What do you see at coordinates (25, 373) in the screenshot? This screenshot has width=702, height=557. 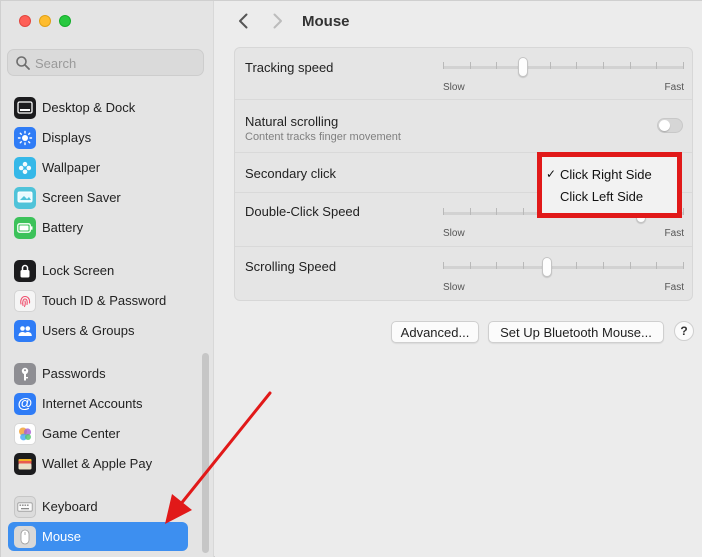 I see `key-icon` at bounding box center [25, 373].